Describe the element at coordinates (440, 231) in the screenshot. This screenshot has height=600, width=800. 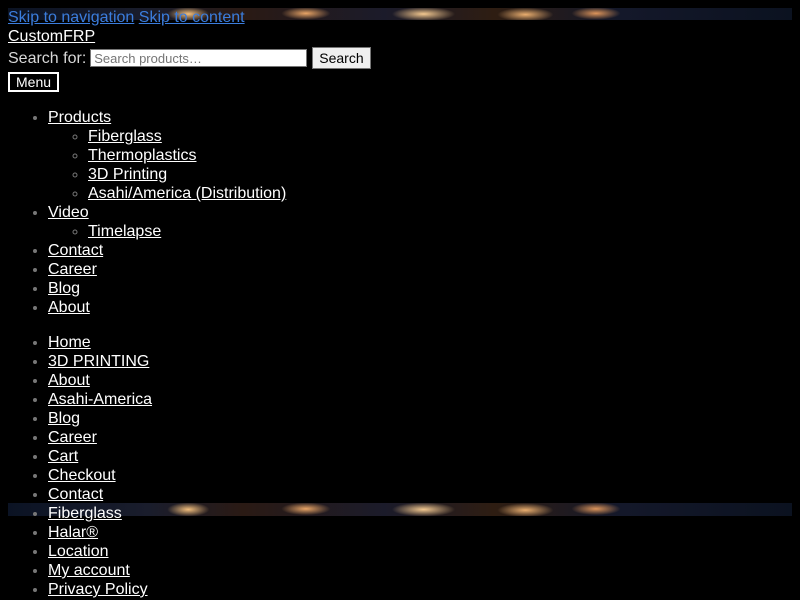
I see `submenu-item: Timelapse` at that location.